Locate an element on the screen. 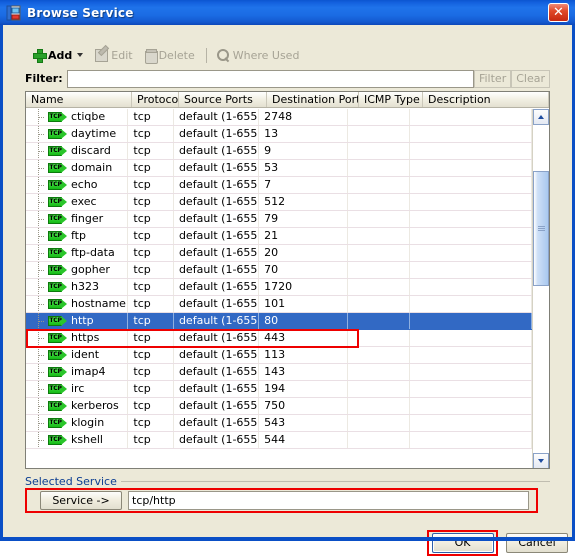 Image resolution: width=575 pixels, height=556 pixels. table-row: TCP kshell tcpdefault (1-65535)544 is located at coordinates (279, 440).